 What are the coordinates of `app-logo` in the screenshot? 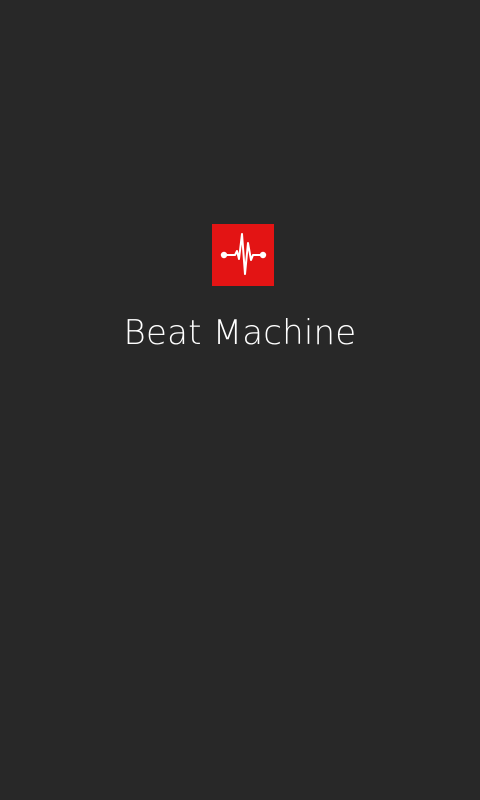 It's located at (243, 255).